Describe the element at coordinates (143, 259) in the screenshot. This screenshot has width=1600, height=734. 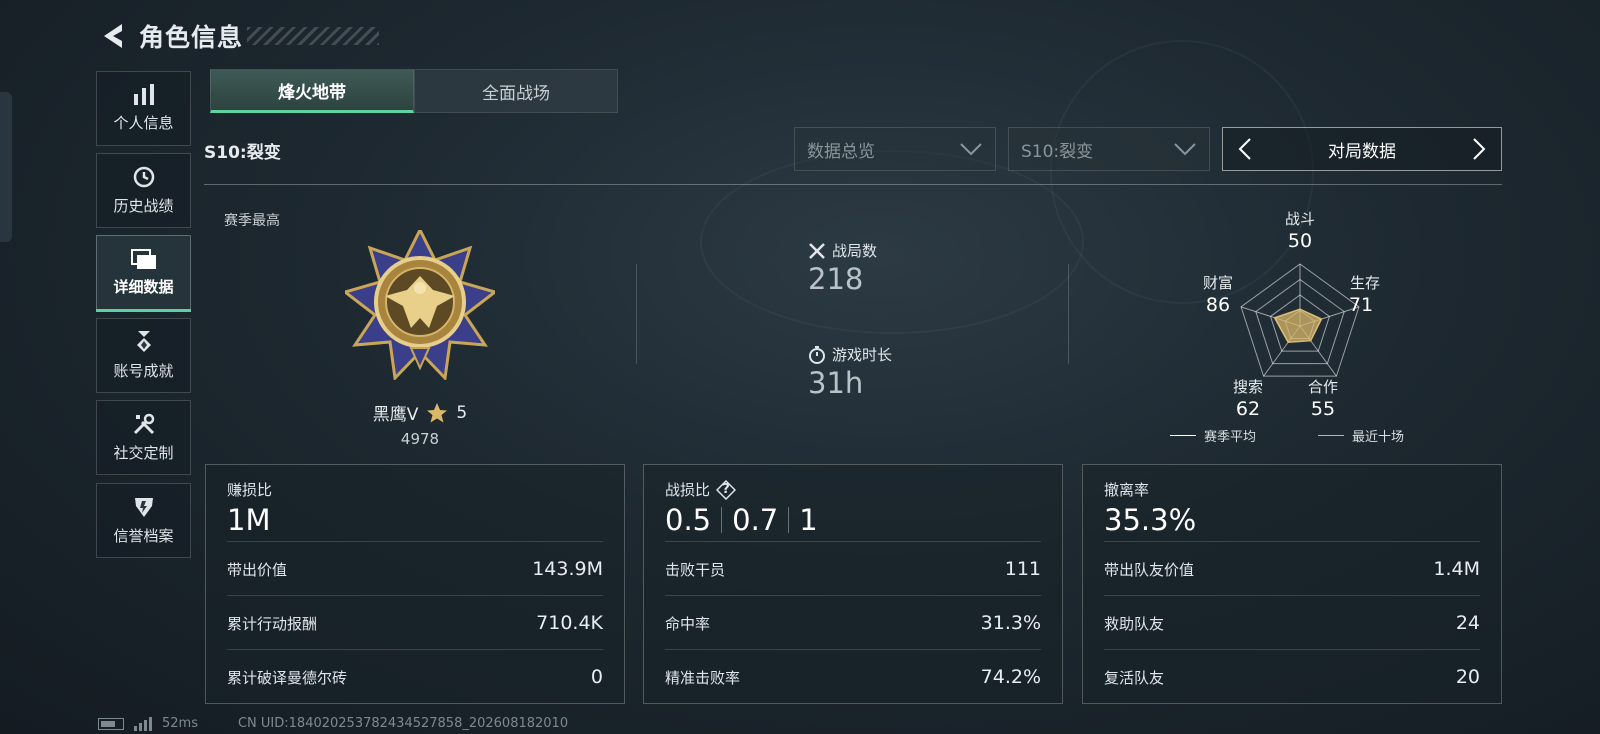
I see `folder-icon` at that location.